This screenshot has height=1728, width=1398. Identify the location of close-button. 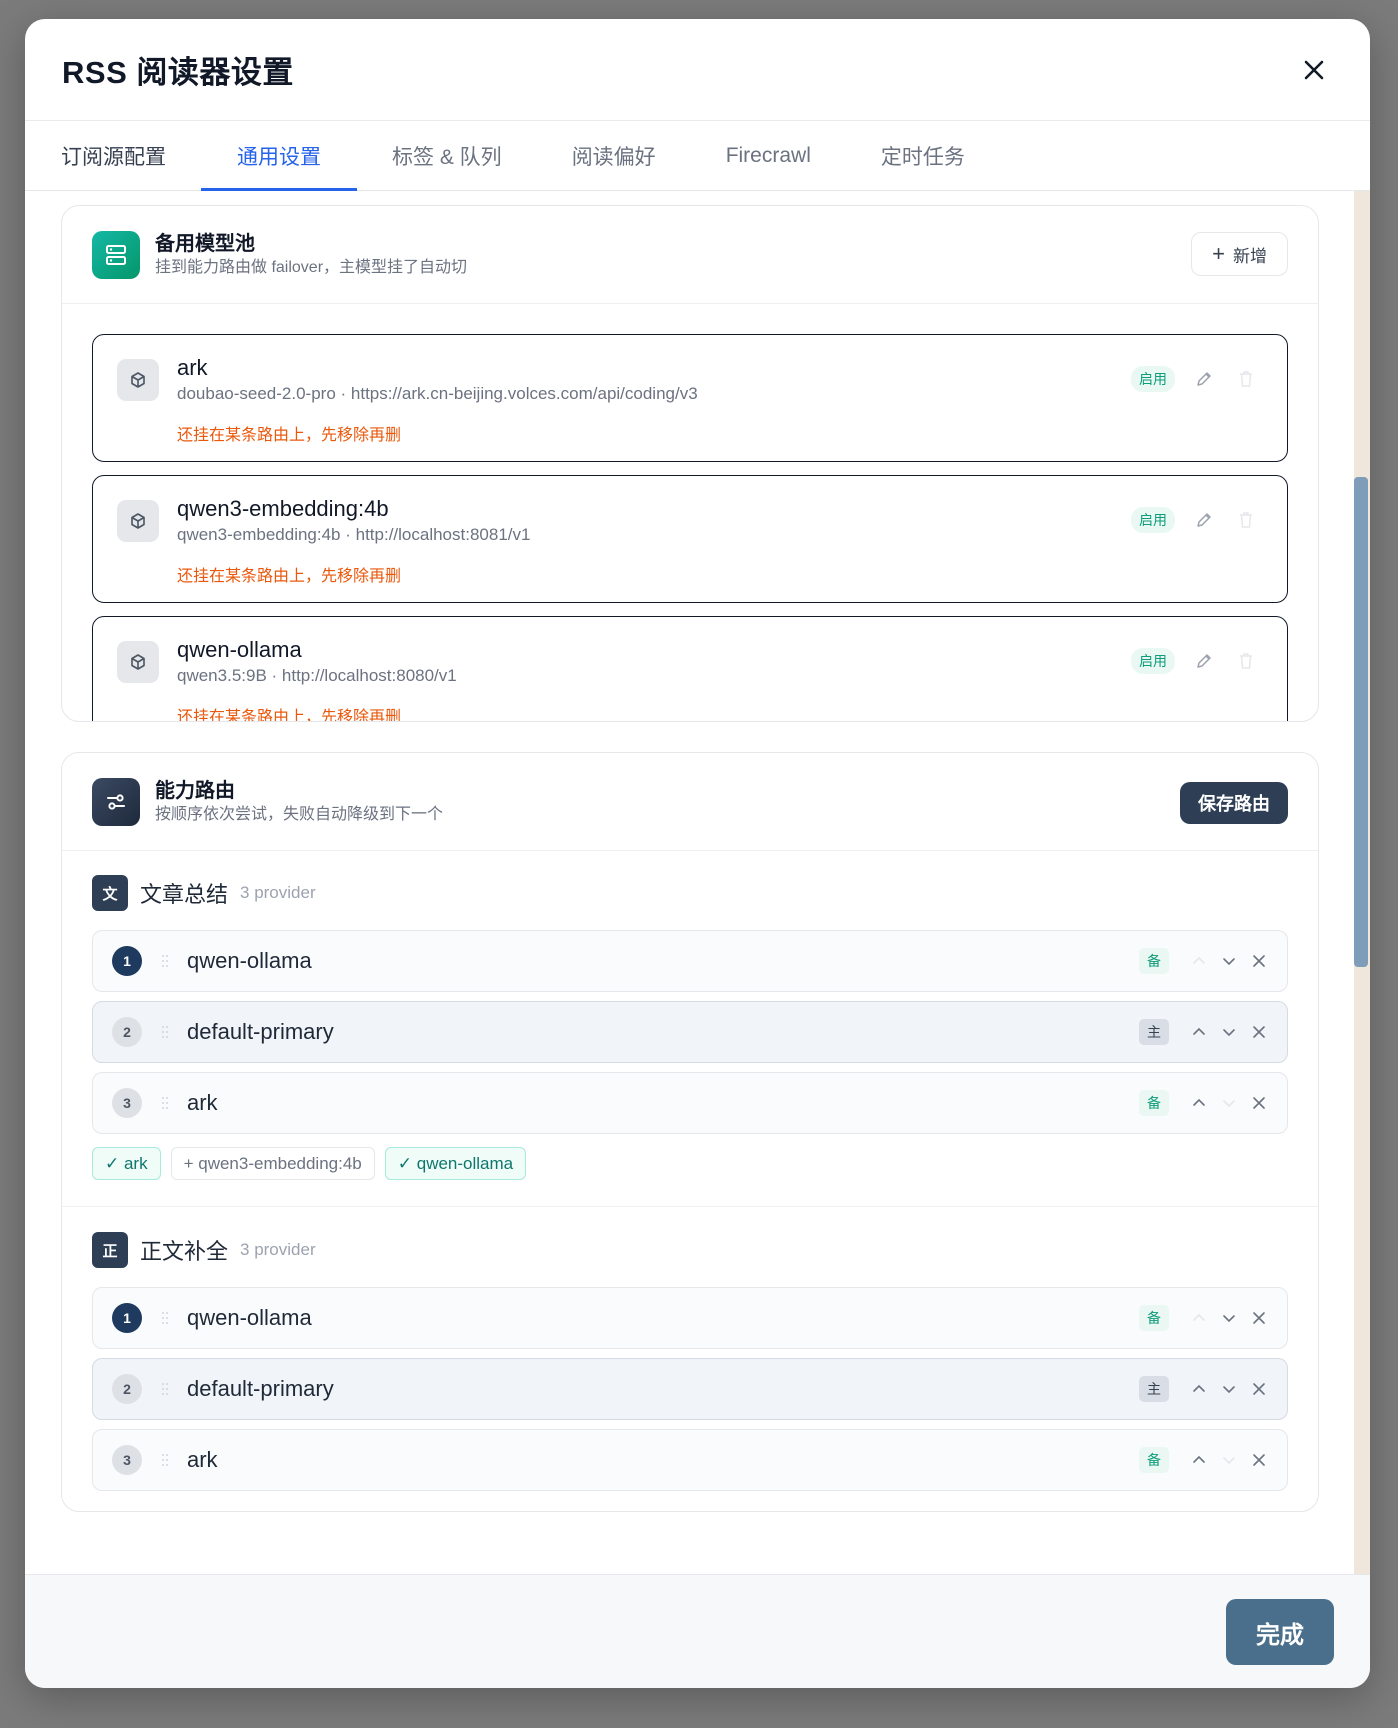
(1314, 70).